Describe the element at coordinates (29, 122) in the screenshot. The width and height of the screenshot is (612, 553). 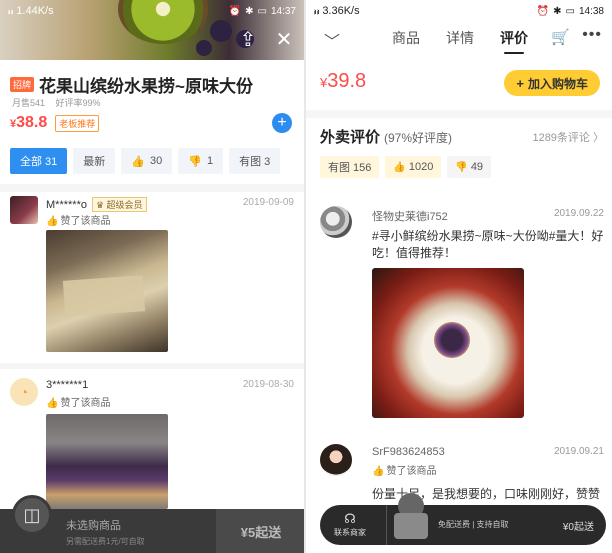
I see `product-price: ¥38.8` at that location.